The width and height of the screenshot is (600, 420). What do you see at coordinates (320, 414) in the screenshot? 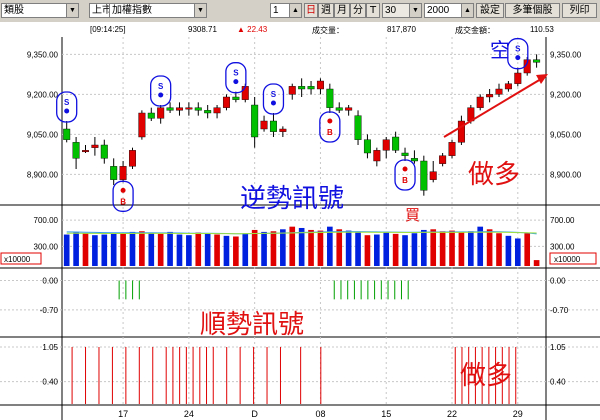
I see `x-tick-label: 08` at bounding box center [320, 414].